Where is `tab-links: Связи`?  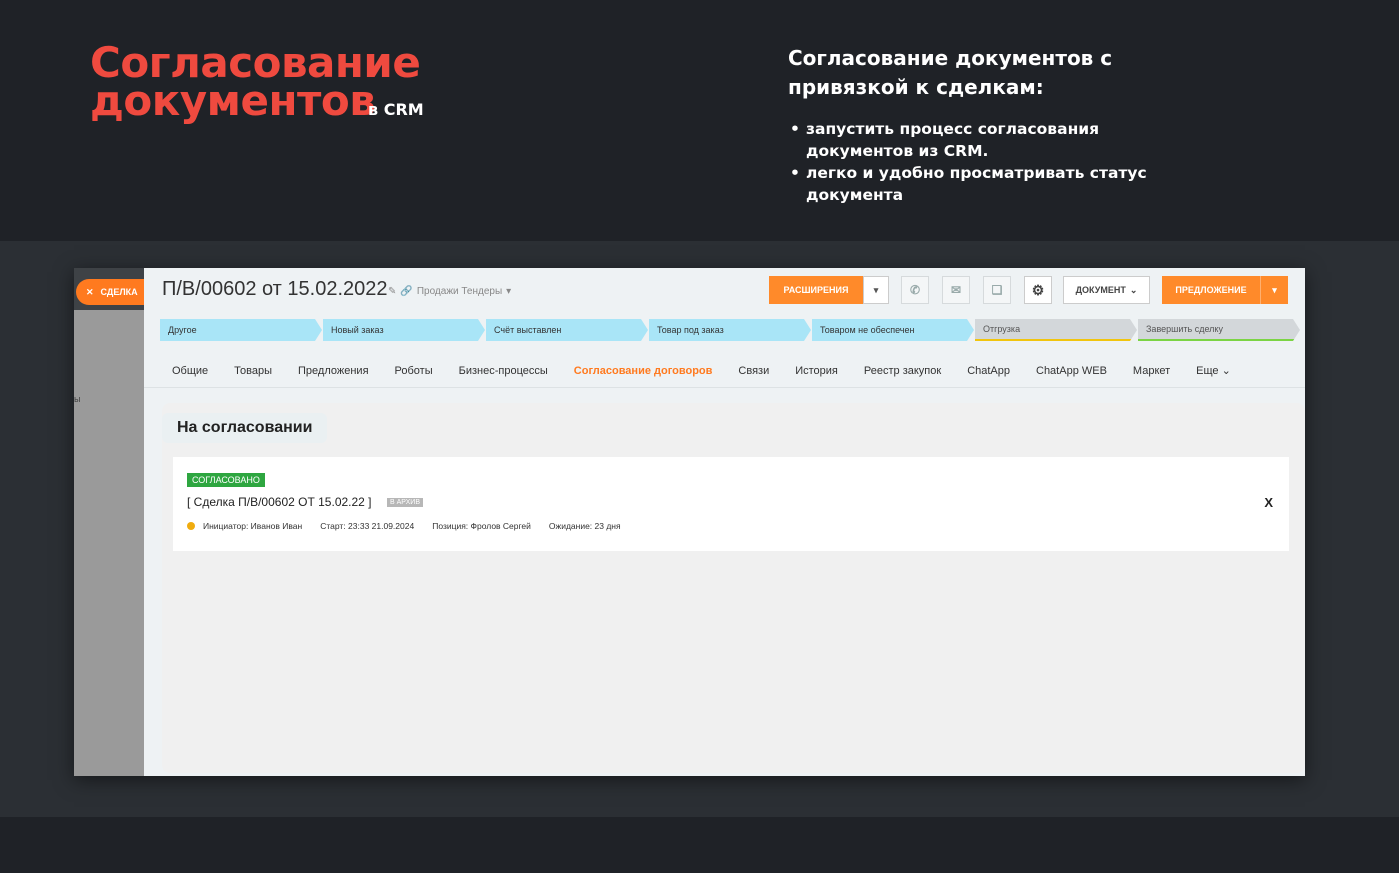 tab-links: Связи is located at coordinates (753, 371).